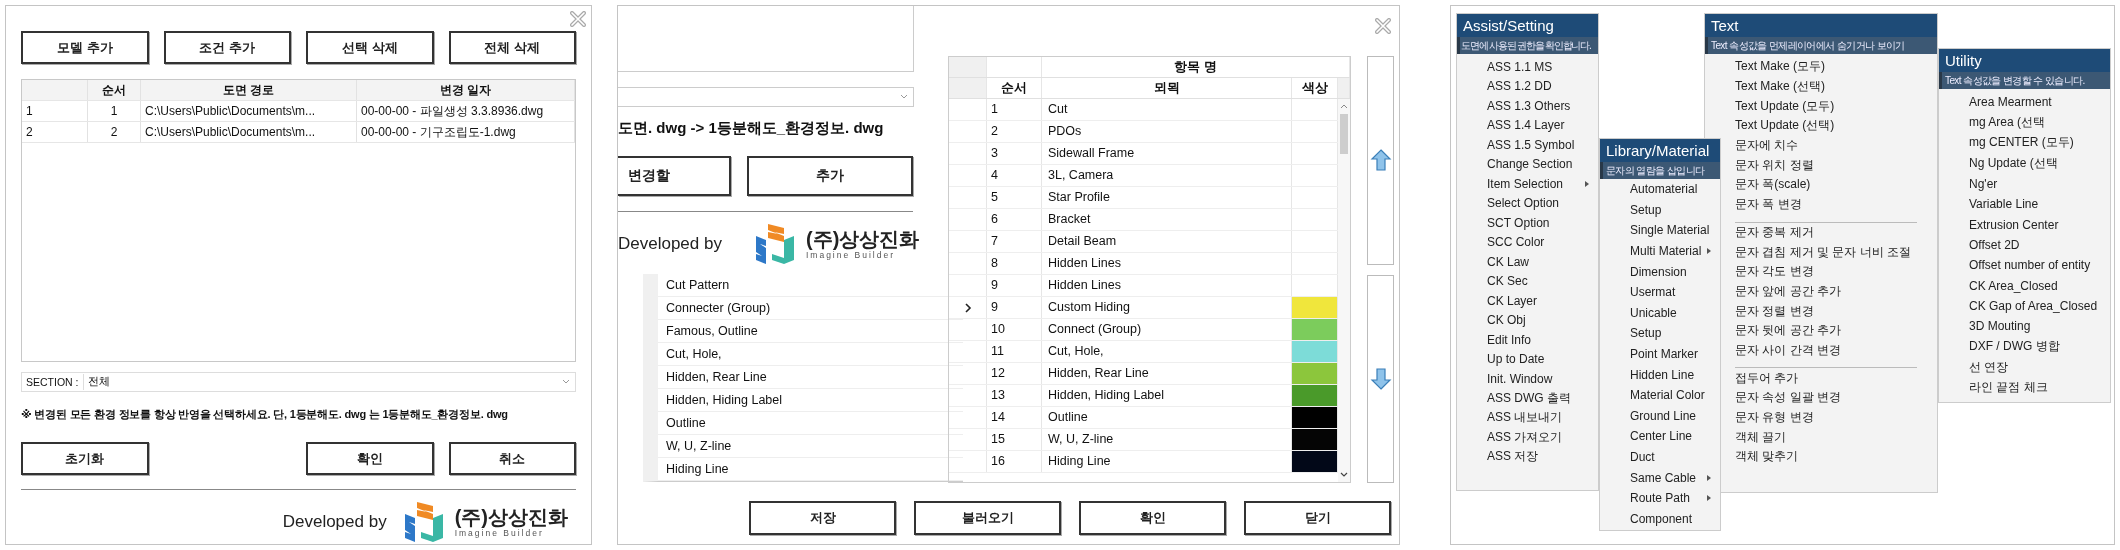 The image size is (2120, 550). I want to click on menu-item: CK Law, so click(1508, 261).